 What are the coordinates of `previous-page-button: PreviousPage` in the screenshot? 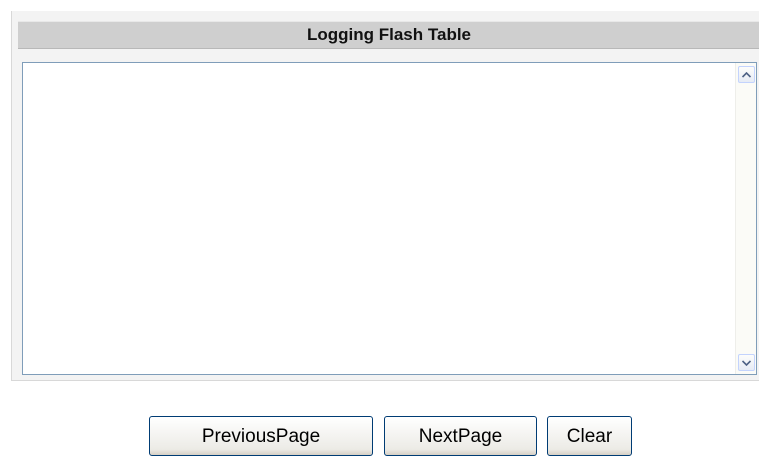 It's located at (261, 436).